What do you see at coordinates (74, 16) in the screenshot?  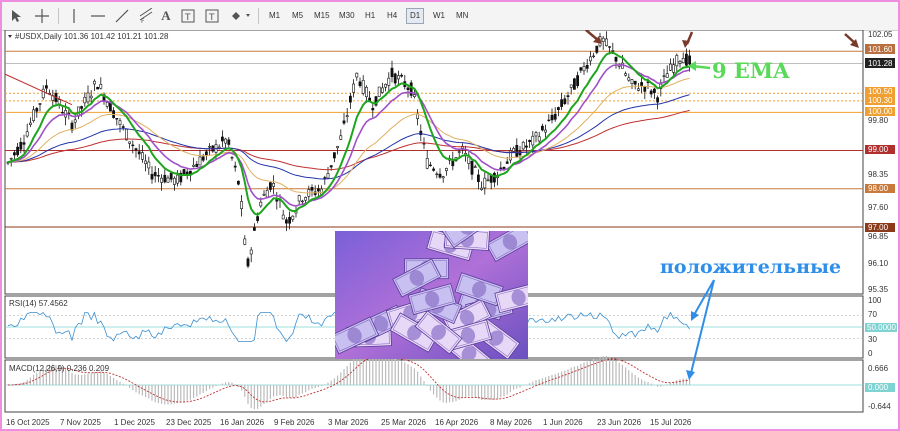 I see `vertical-line-icon` at bounding box center [74, 16].